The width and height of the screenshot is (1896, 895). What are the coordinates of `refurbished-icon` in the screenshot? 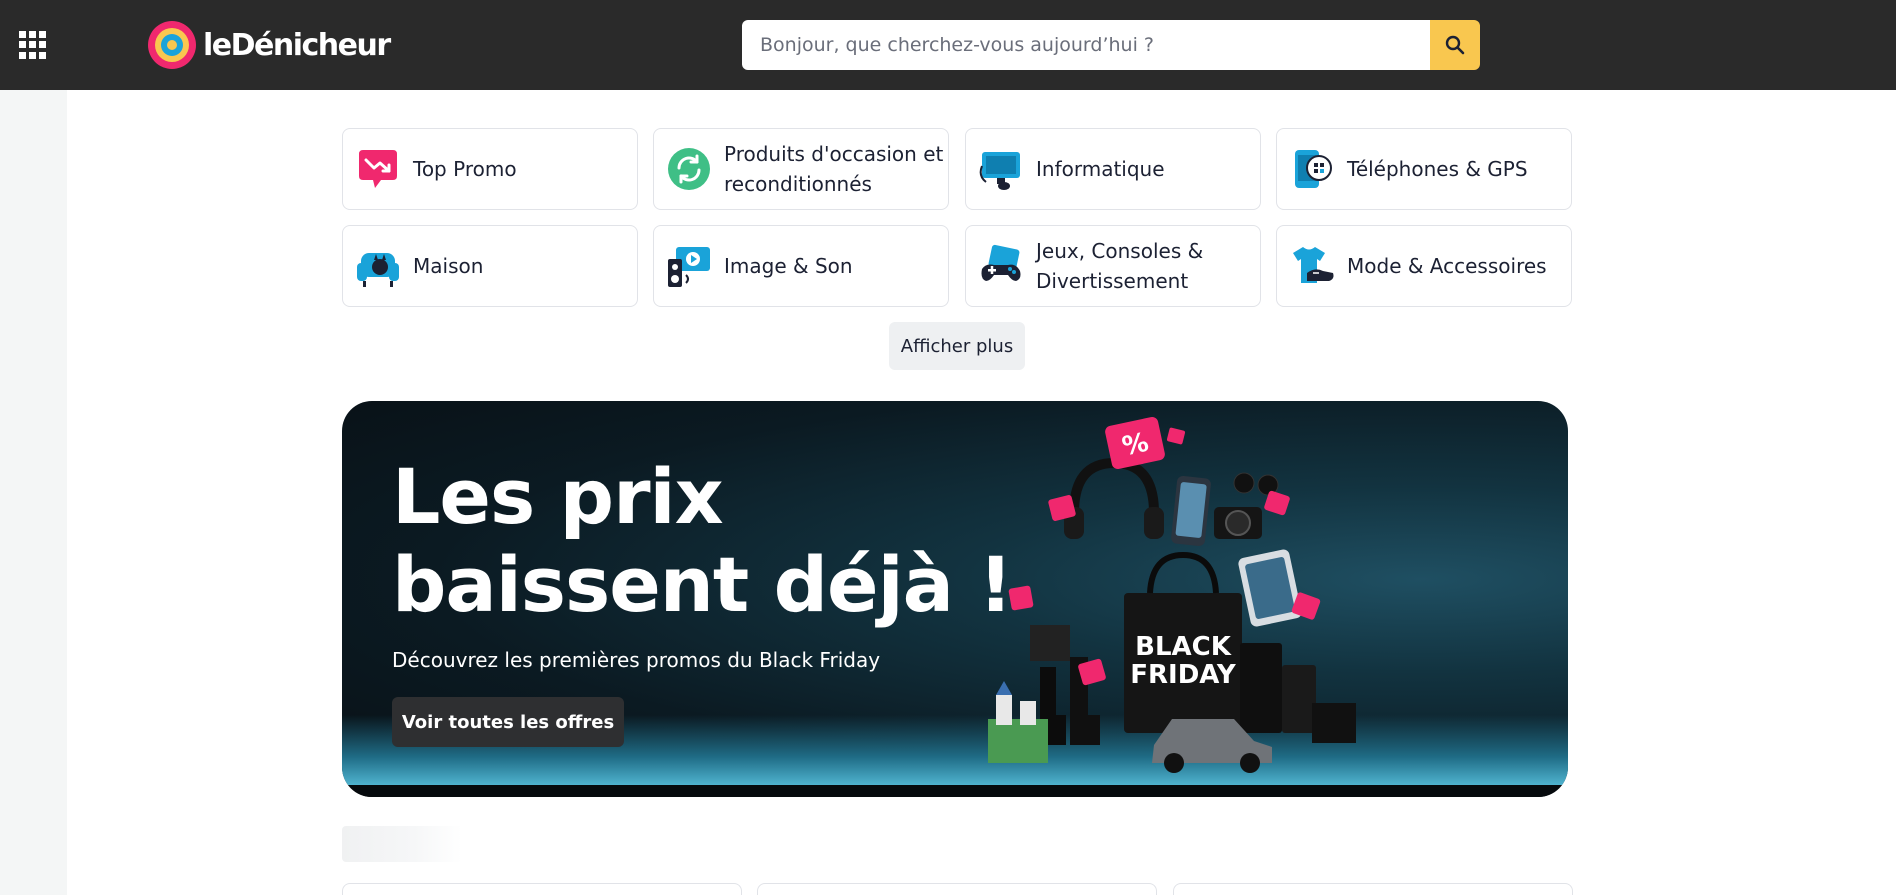 It's located at (689, 169).